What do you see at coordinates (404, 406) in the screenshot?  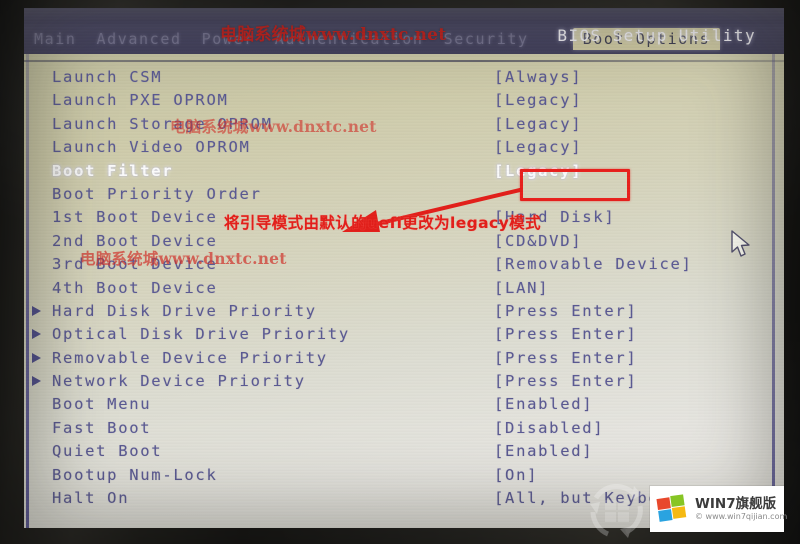 I see `settings-row: Boot Menu [Enabled]` at bounding box center [404, 406].